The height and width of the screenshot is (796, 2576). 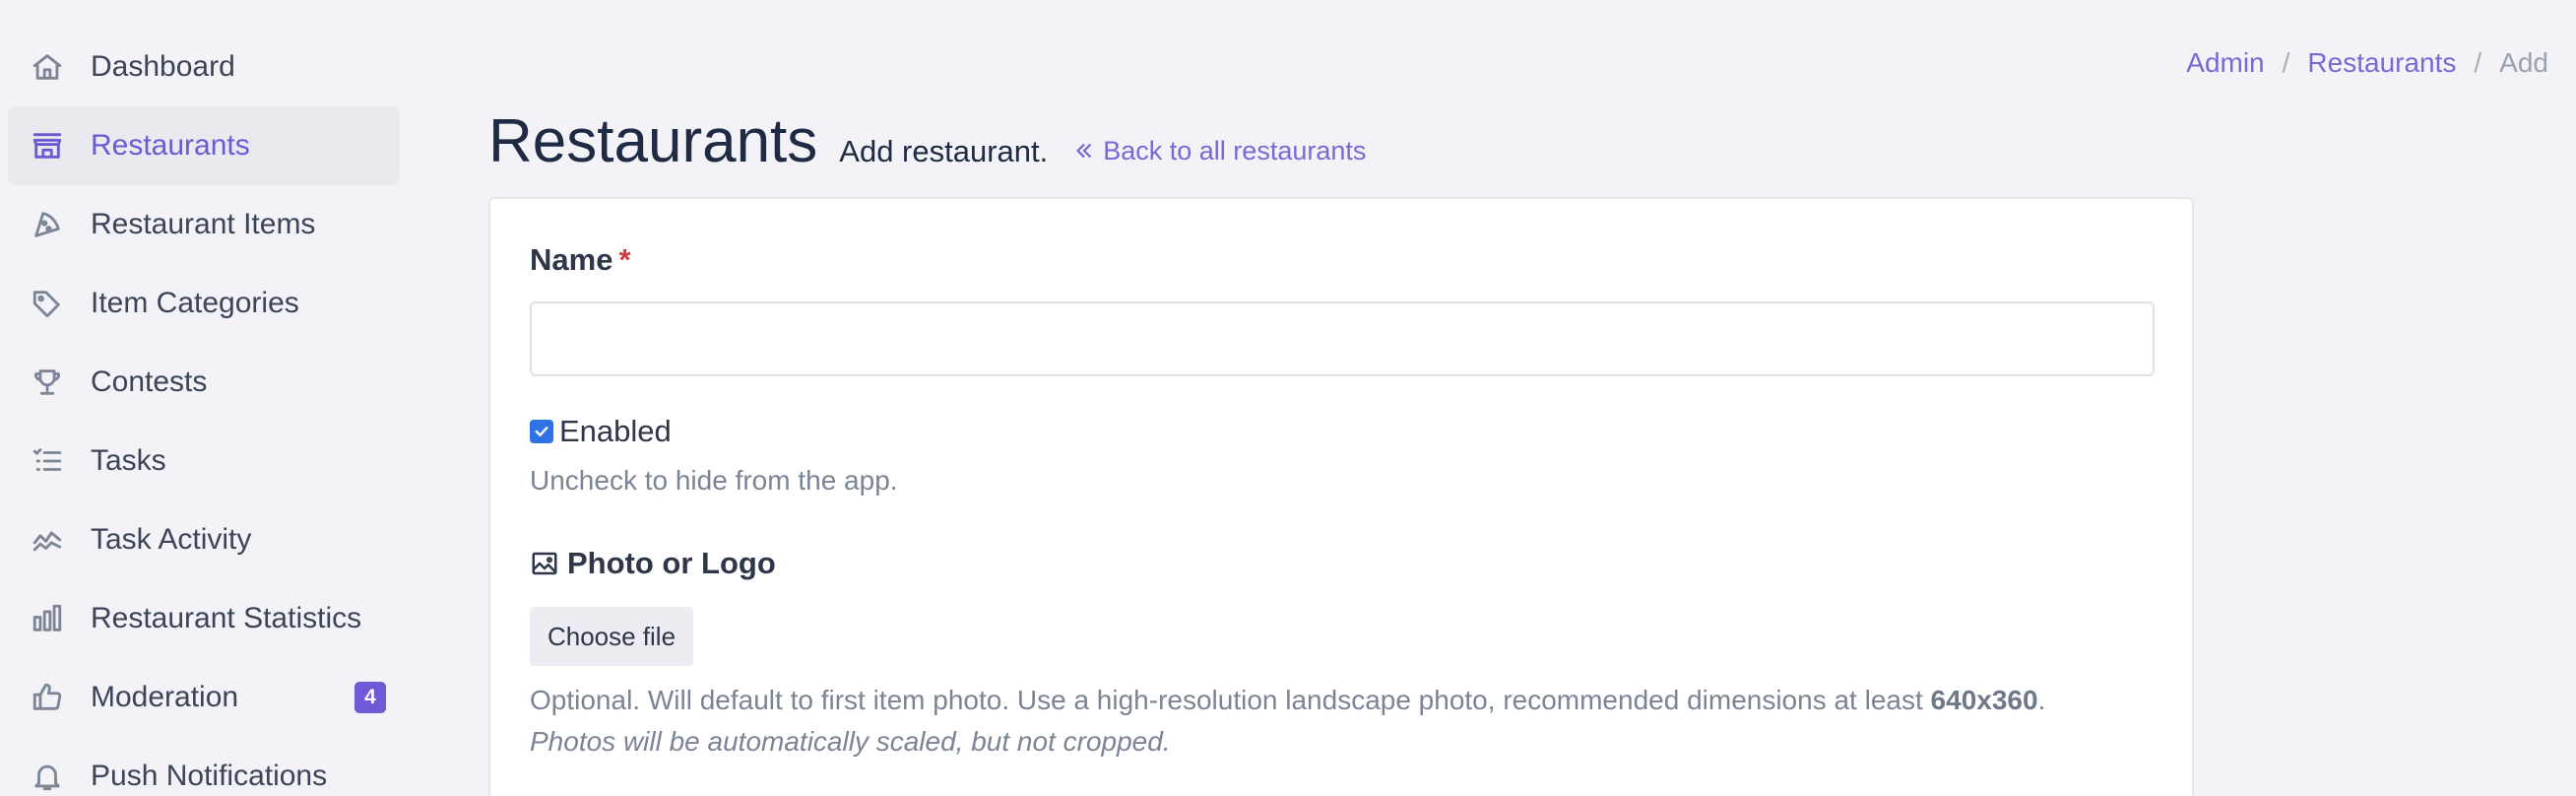 I want to click on sidebar-item-label: Moderation, so click(x=165, y=697).